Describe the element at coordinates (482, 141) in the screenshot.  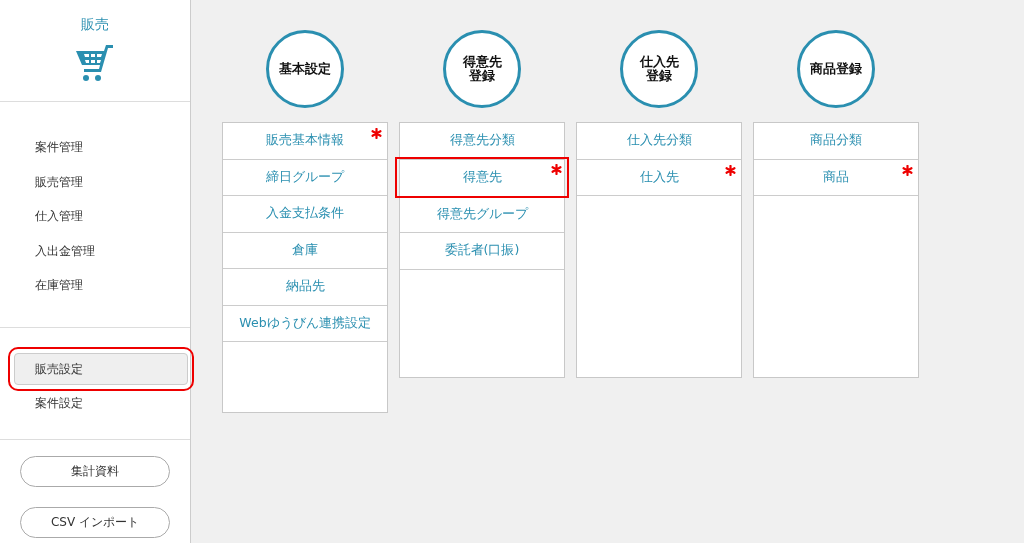
I see `category-item: 得意先分類` at that location.